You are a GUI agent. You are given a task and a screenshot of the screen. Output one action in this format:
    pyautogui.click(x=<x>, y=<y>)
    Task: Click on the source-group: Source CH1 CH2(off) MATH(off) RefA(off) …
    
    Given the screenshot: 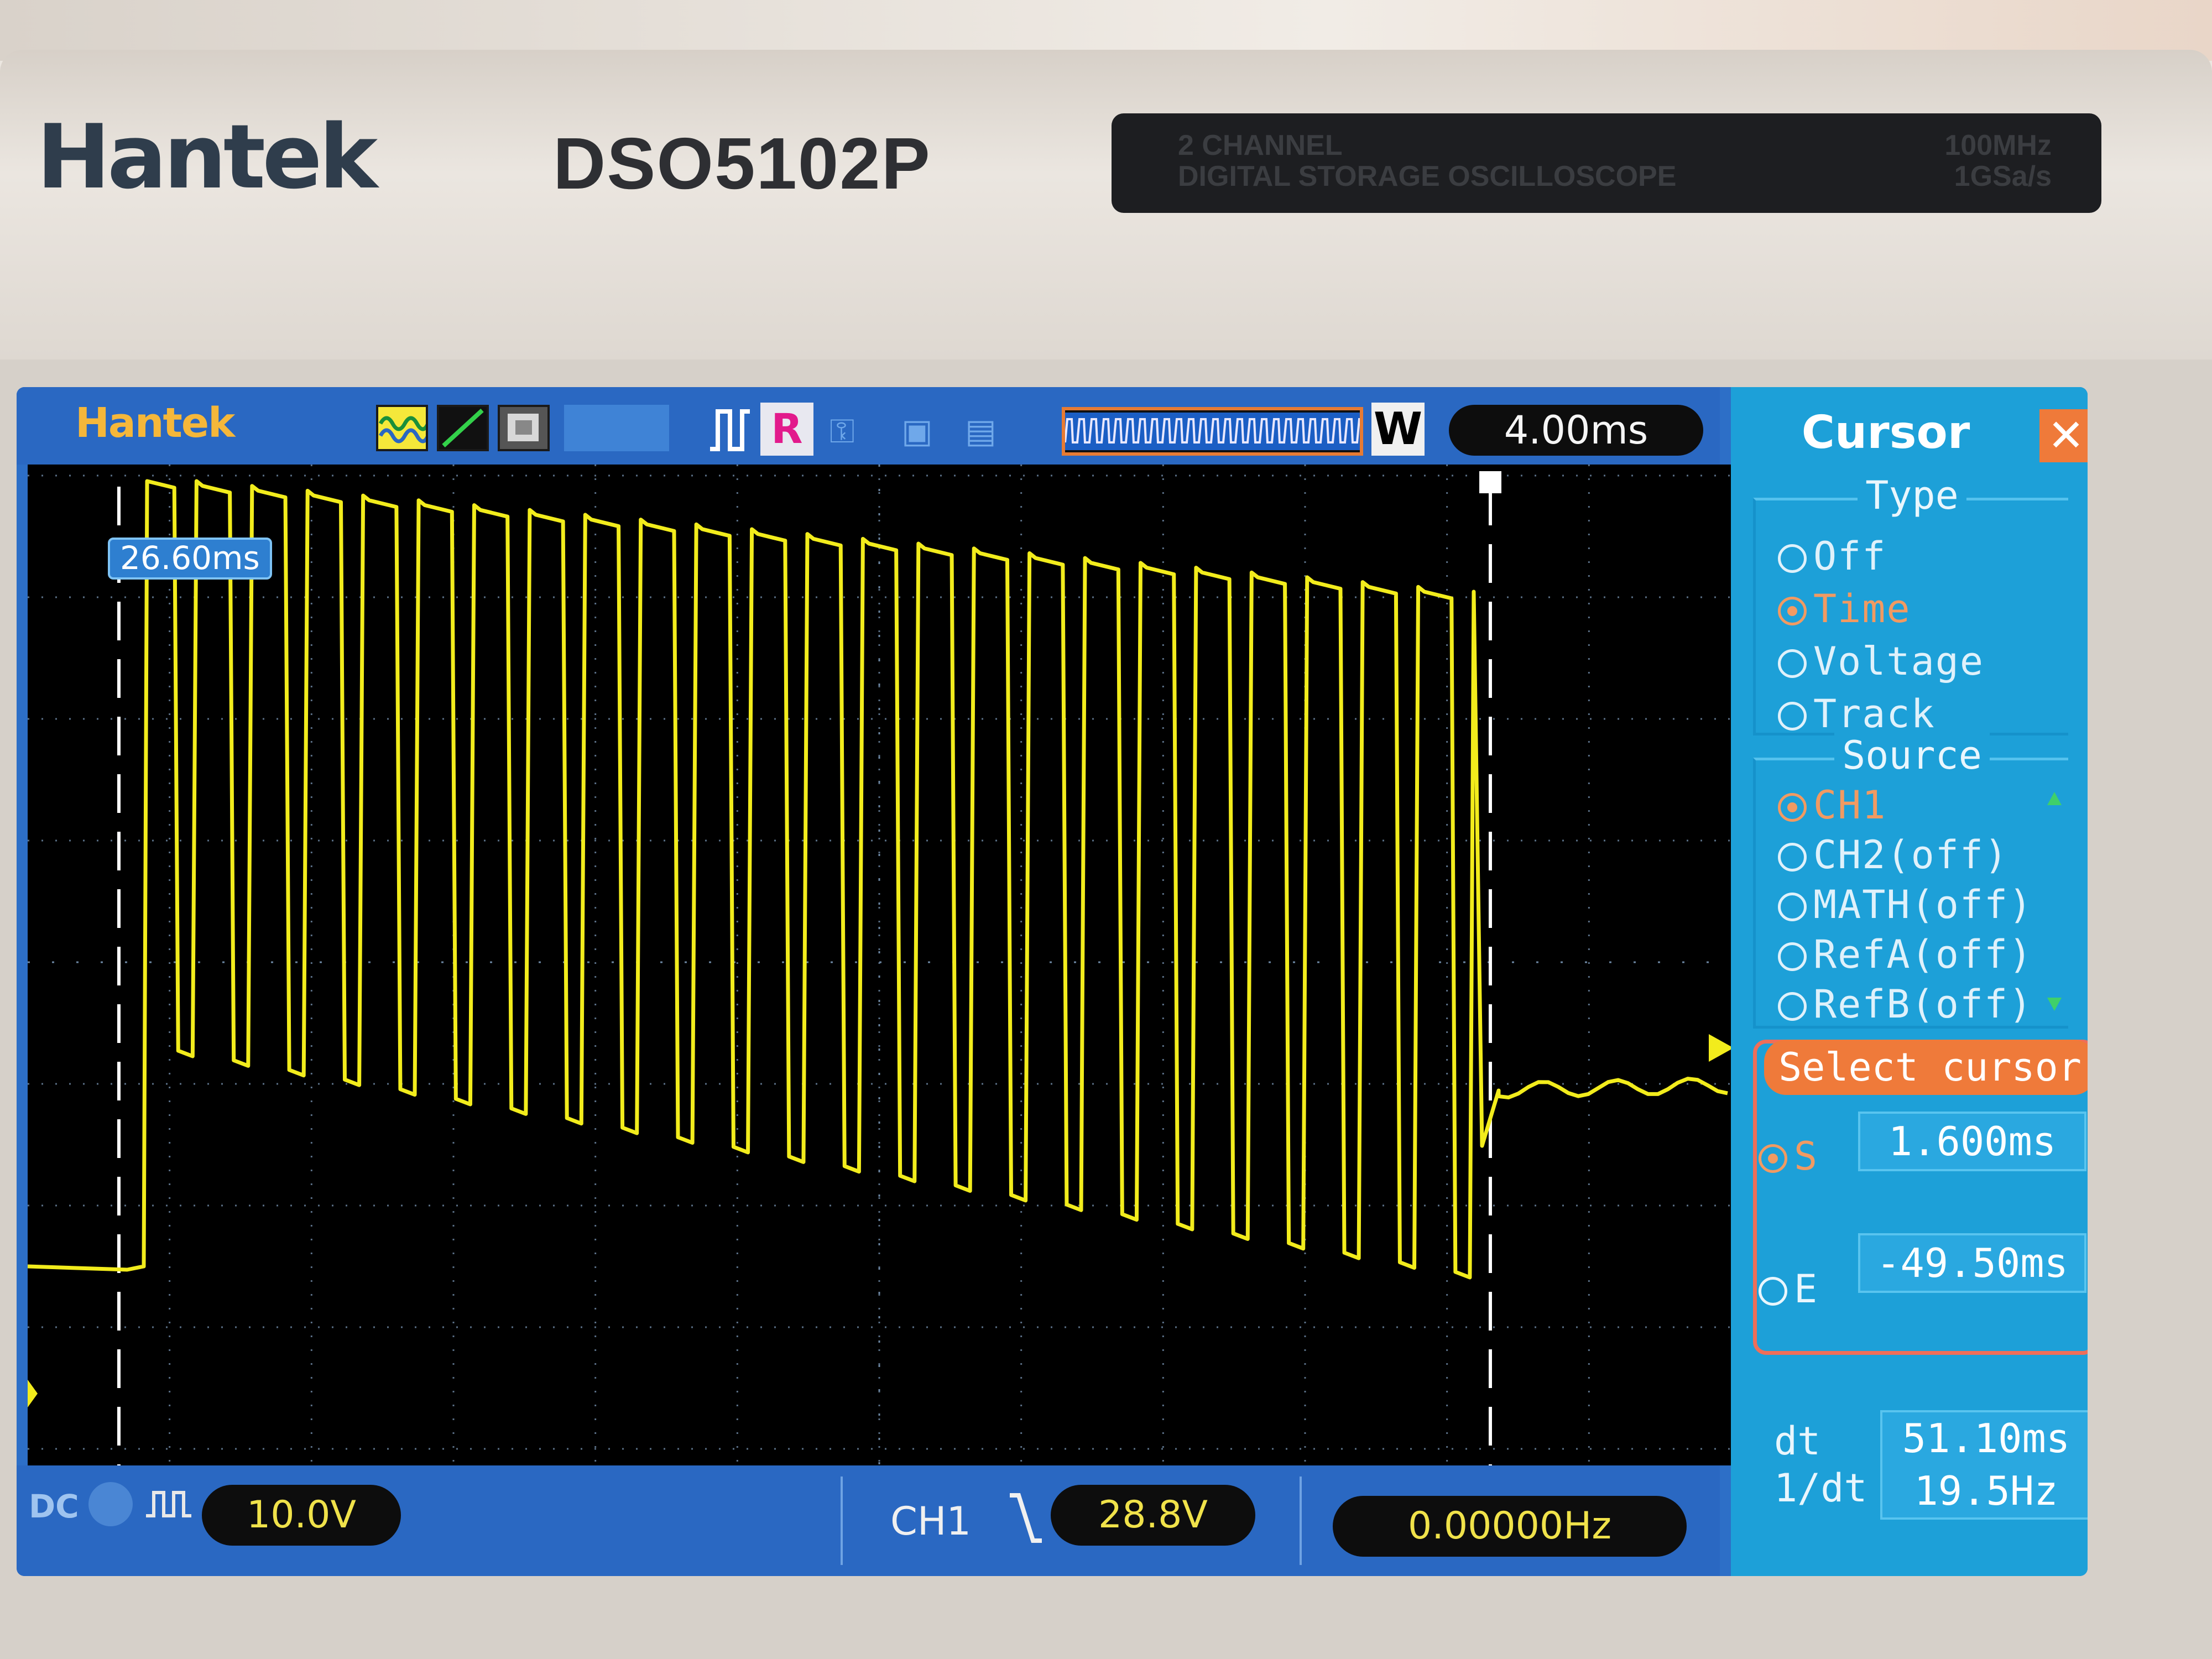 What is the action you would take?
    pyautogui.click(x=1911, y=881)
    